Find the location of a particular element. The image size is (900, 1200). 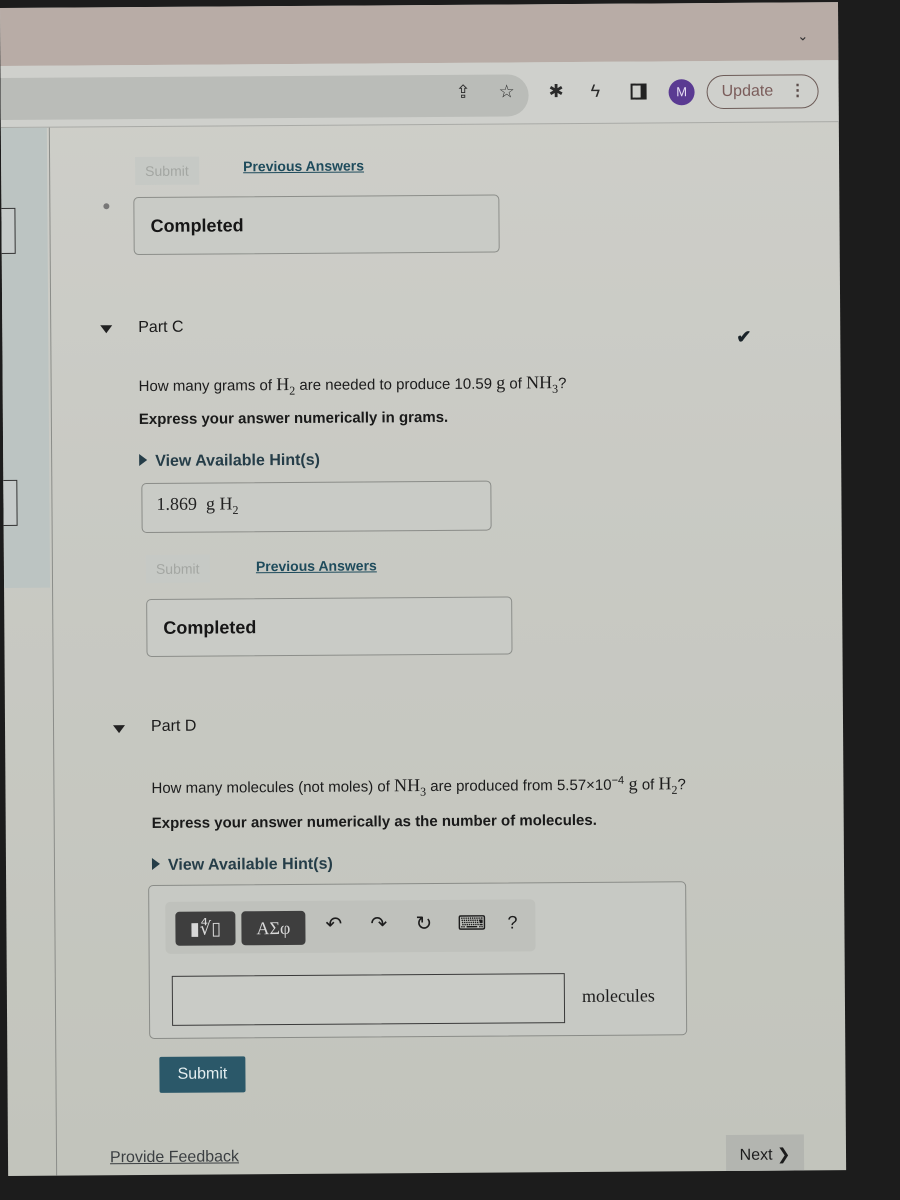

part-d-submit-button: Submit is located at coordinates (202, 1074).